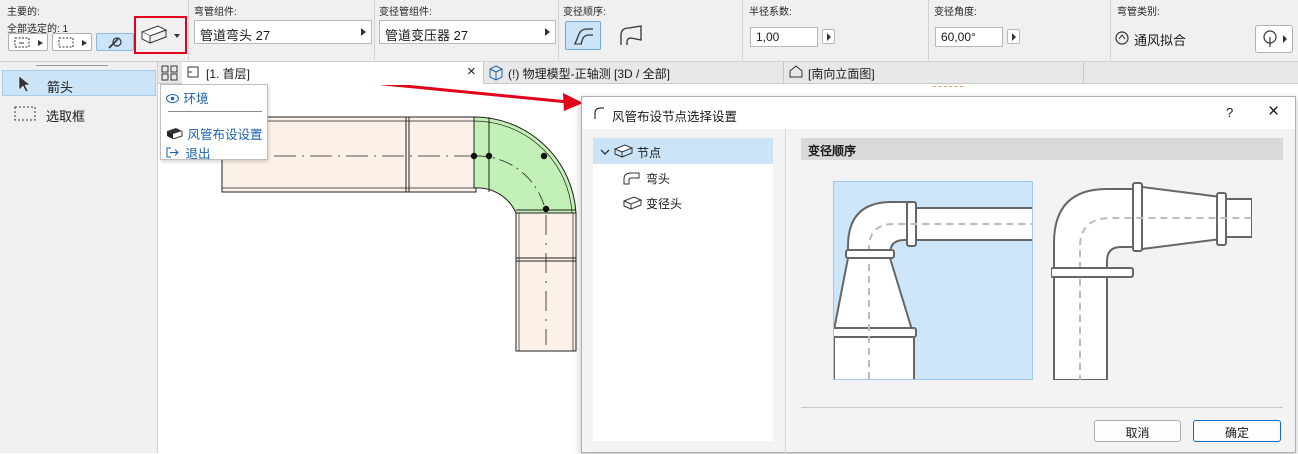 The image size is (1298, 454). What do you see at coordinates (1160, 40) in the screenshot?
I see `elbow-type-value: 通风拟合` at bounding box center [1160, 40].